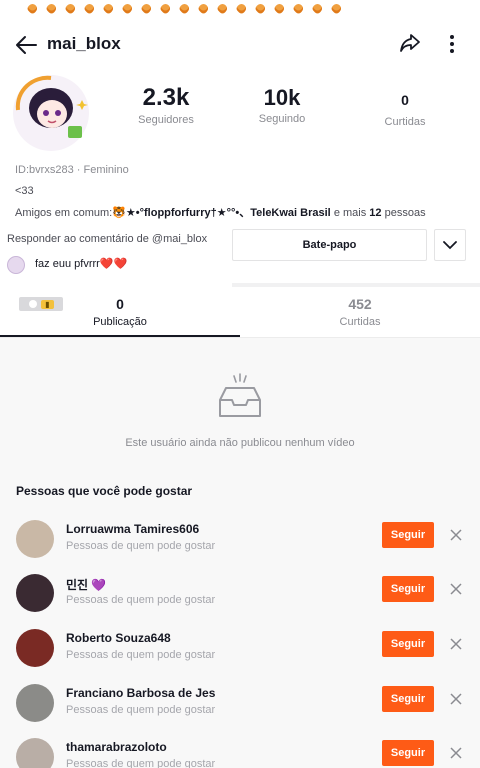  I want to click on more-options-icon, so click(452, 44).